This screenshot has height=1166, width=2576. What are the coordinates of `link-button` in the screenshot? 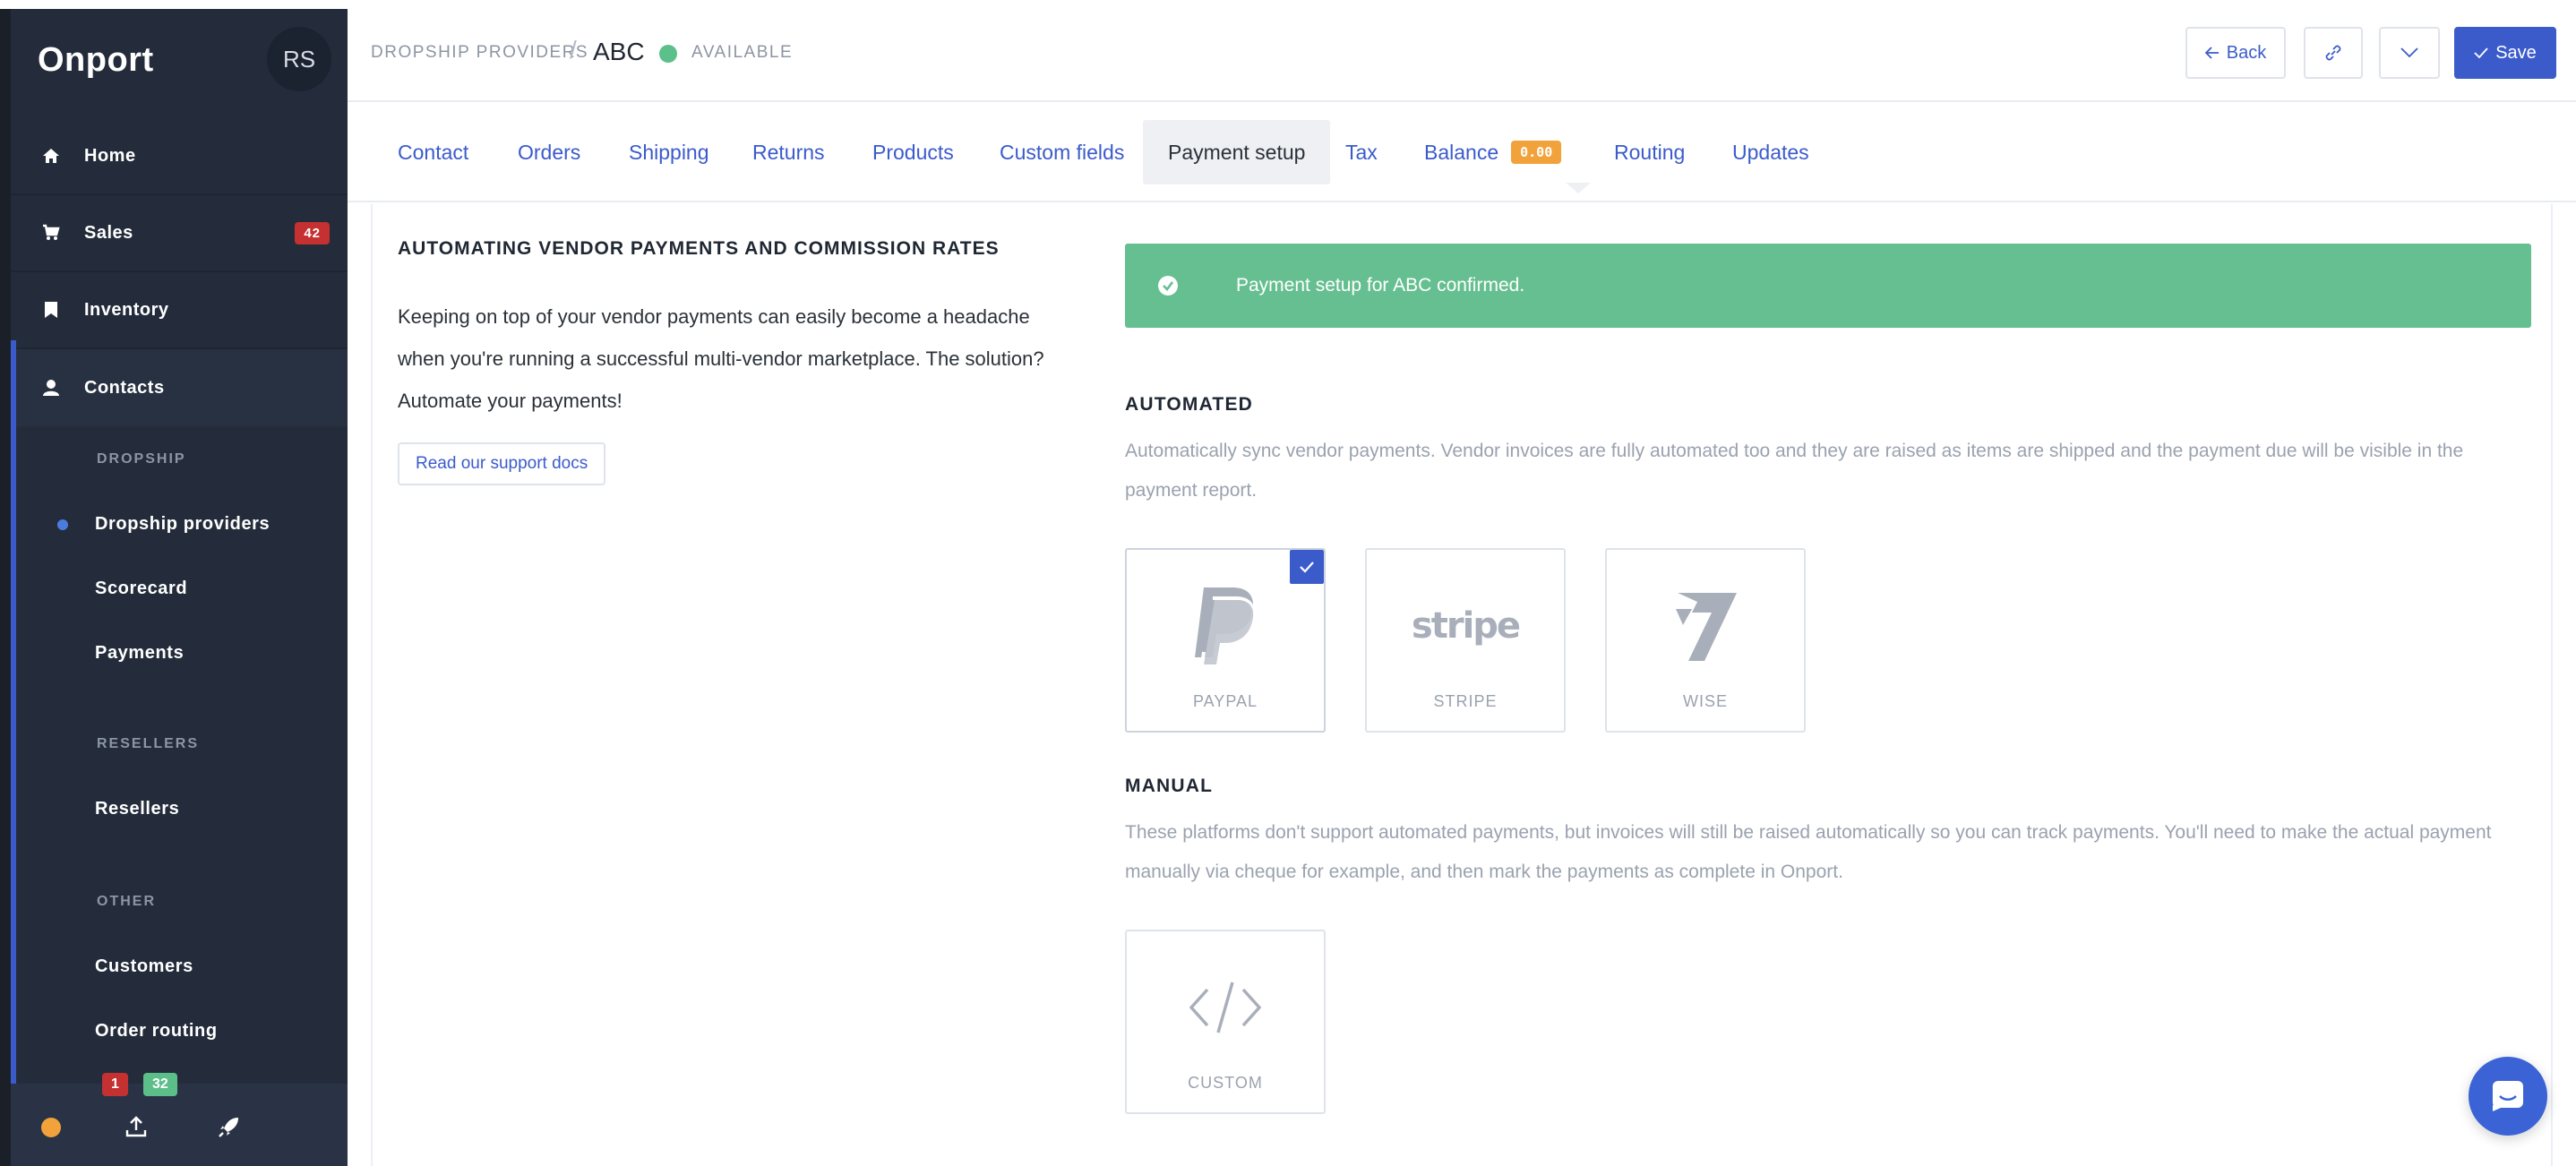 It's located at (2333, 53).